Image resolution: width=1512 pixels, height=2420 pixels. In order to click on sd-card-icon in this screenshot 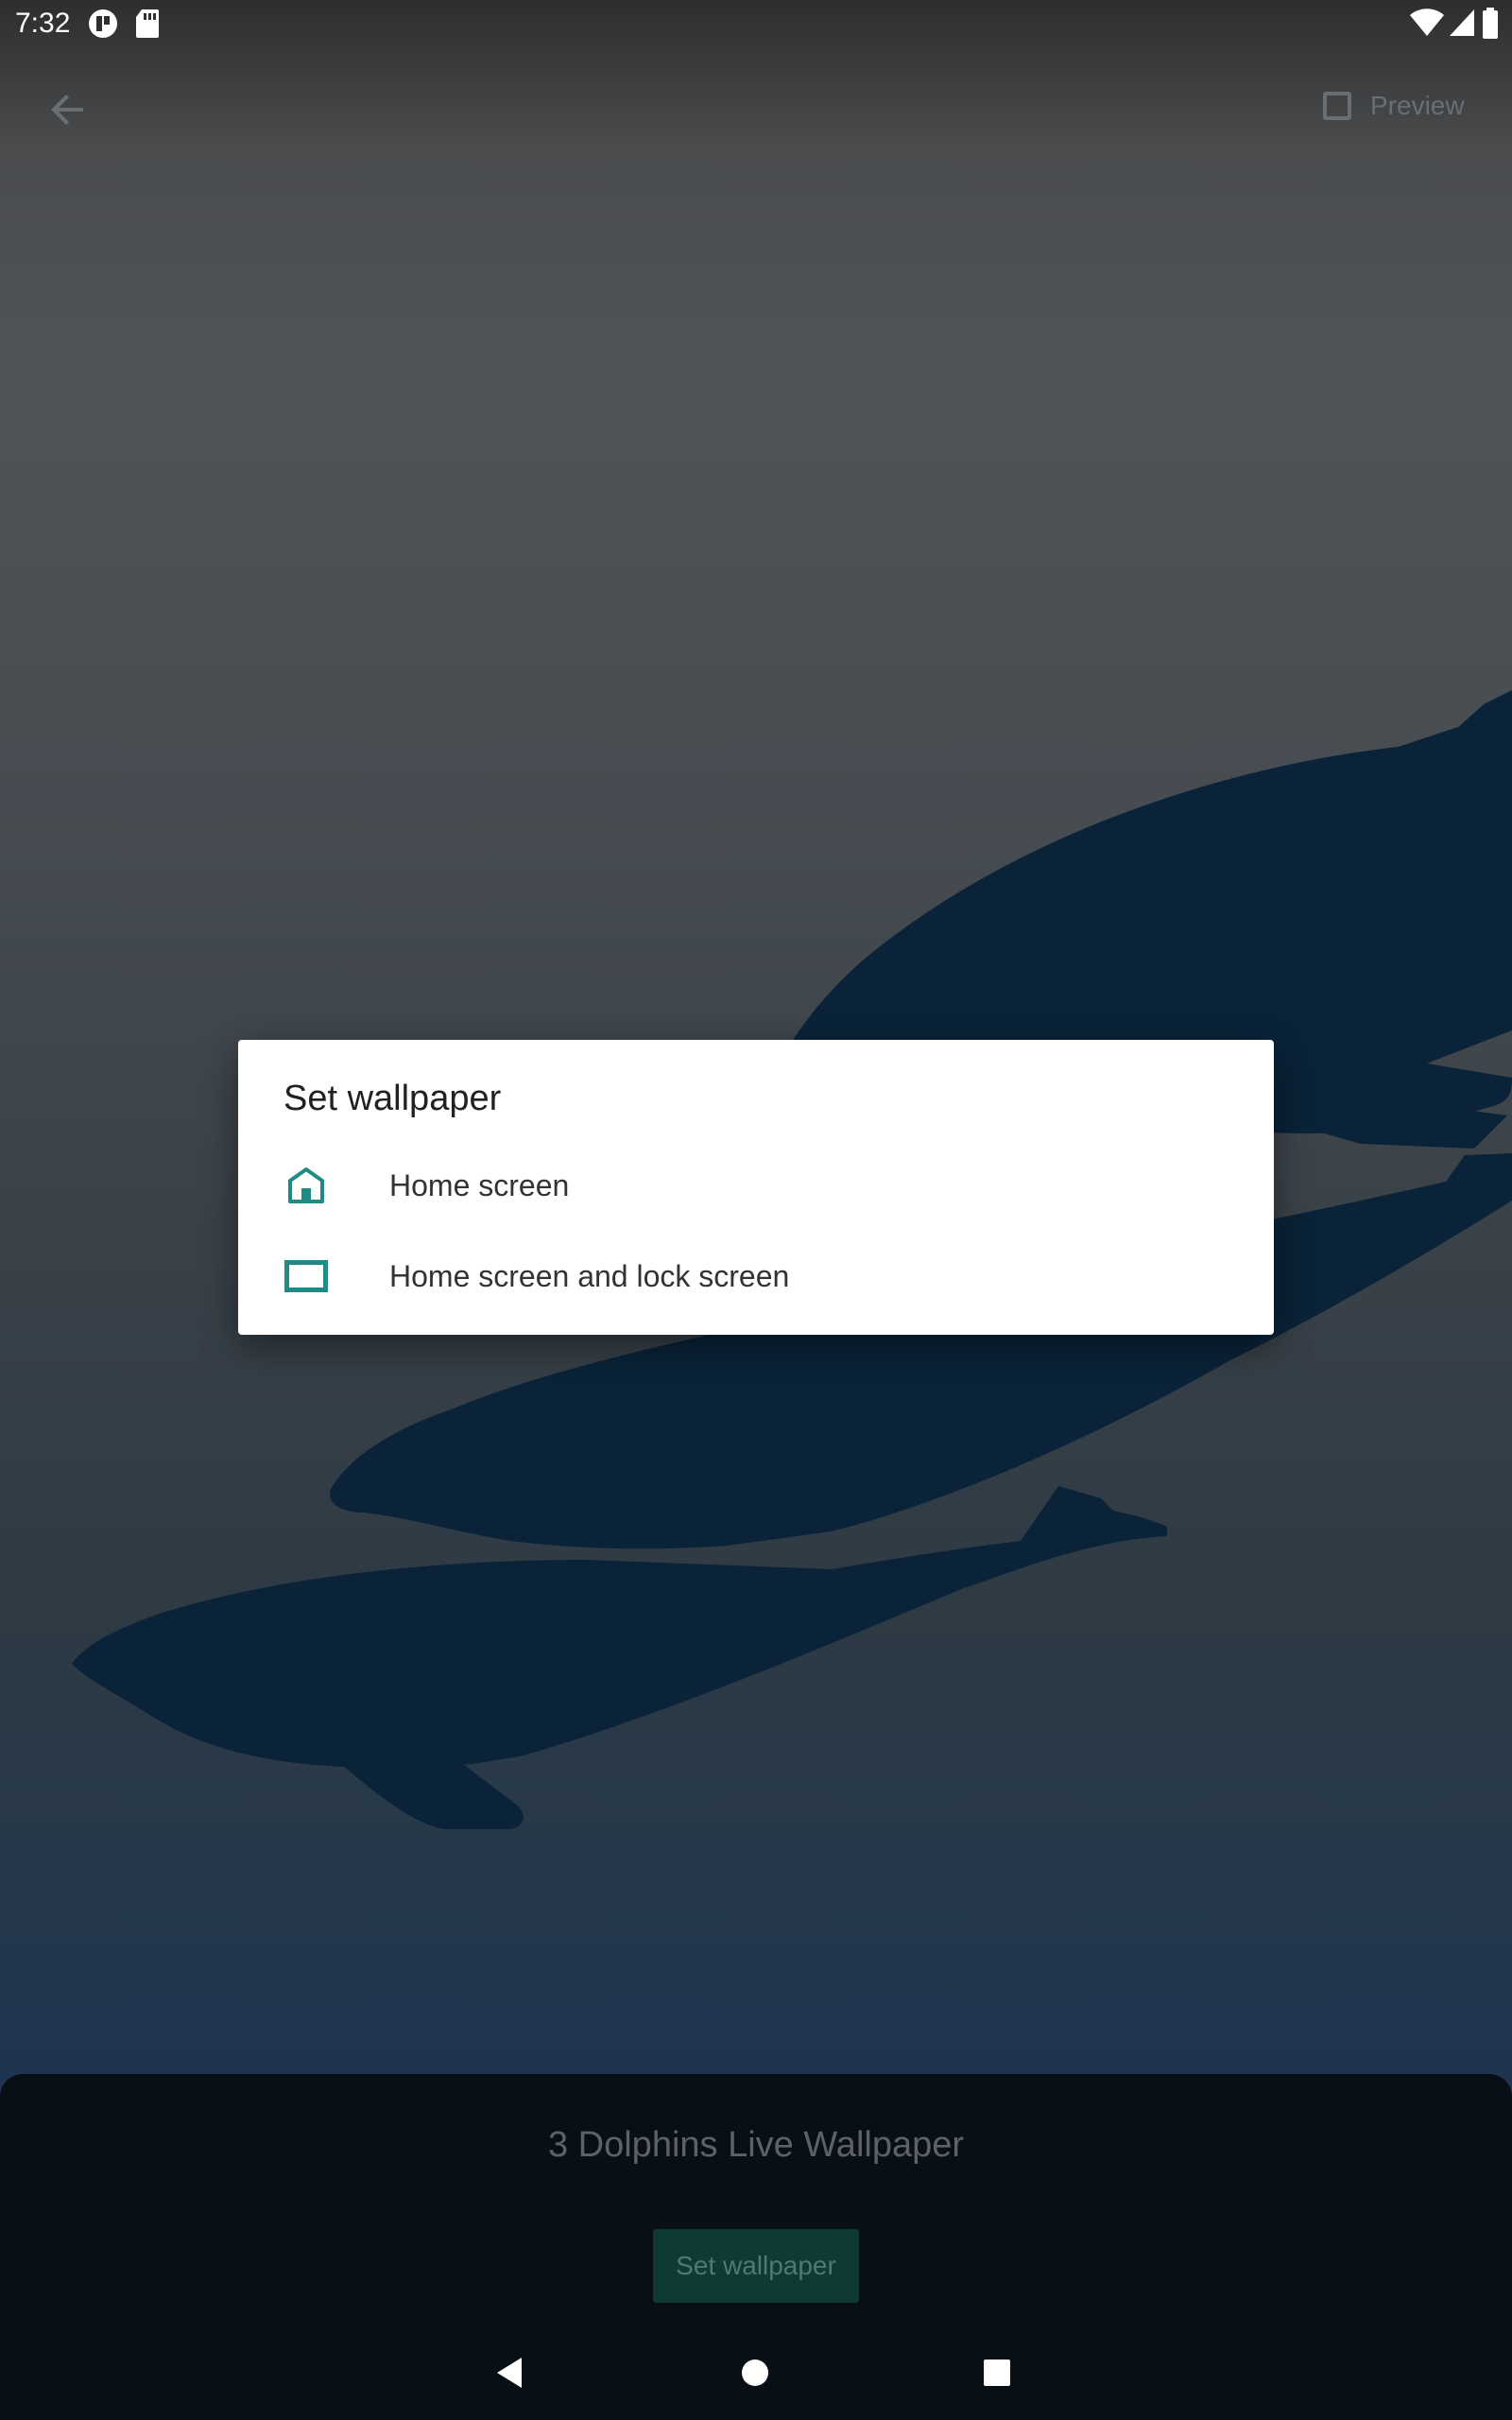, I will do `click(147, 26)`.